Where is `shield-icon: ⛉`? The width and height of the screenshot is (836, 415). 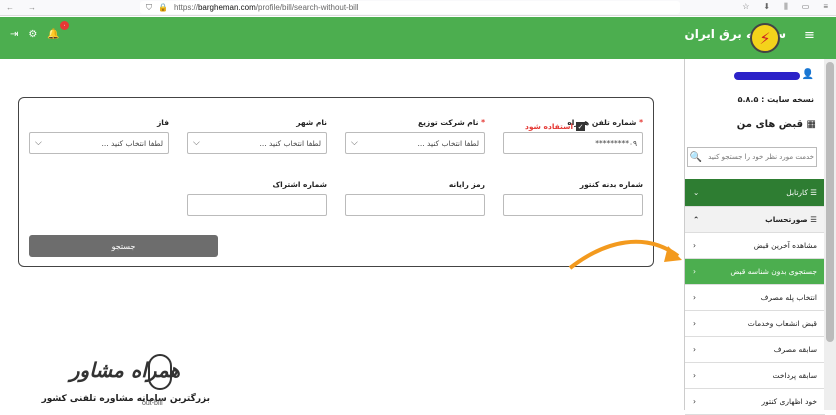
shield-icon: ⛉ is located at coordinates (149, 7).